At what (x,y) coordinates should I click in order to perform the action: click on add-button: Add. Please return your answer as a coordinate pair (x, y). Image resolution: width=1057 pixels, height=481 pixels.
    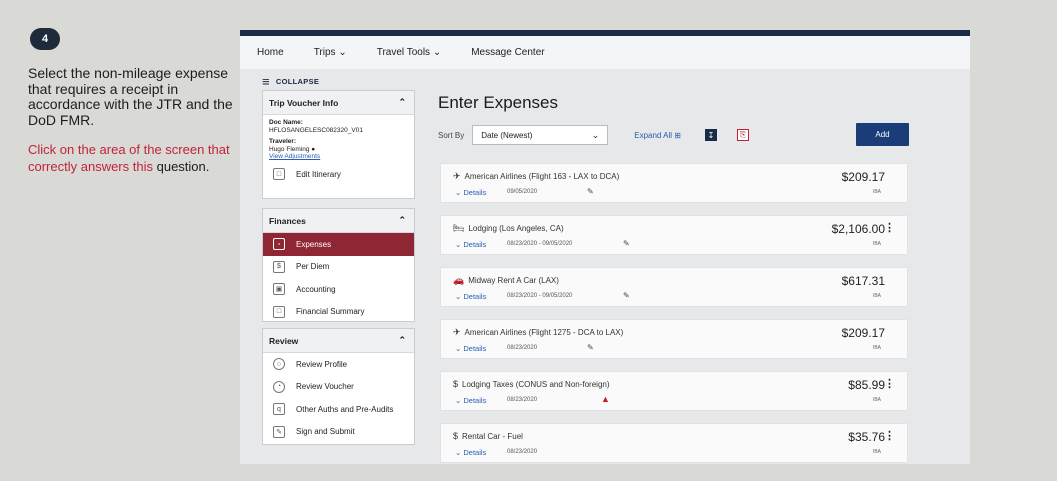
    Looking at the image, I should click on (882, 134).